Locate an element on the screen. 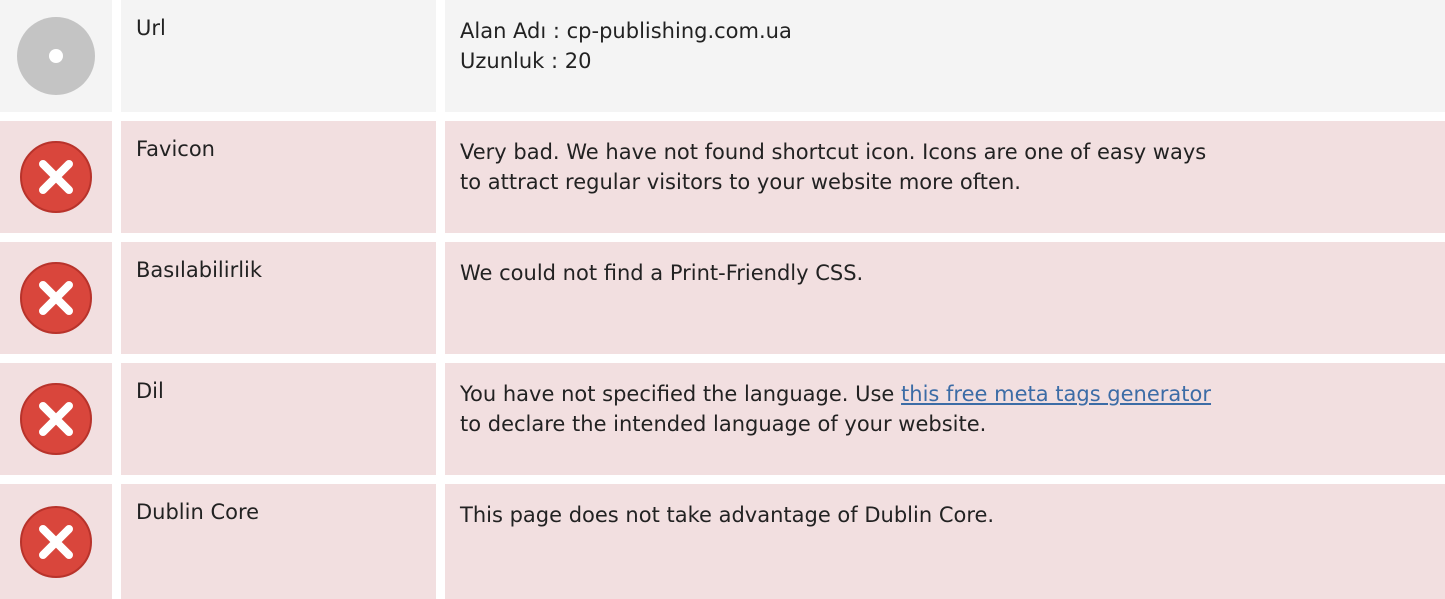 Image resolution: width=1445 pixels, height=599 pixels. row-label: Favicon is located at coordinates (278, 177).